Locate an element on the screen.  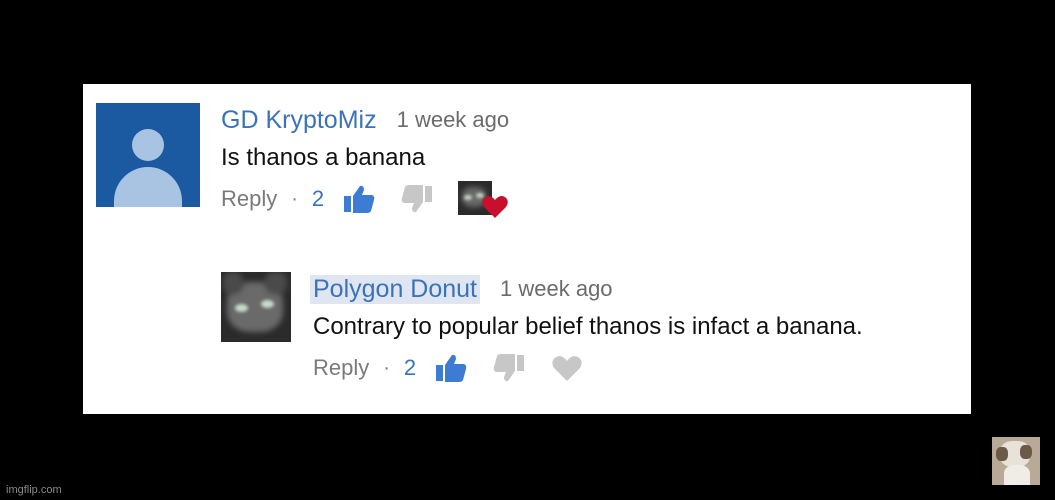
creator-heart-badge is located at coordinates (484, 199).